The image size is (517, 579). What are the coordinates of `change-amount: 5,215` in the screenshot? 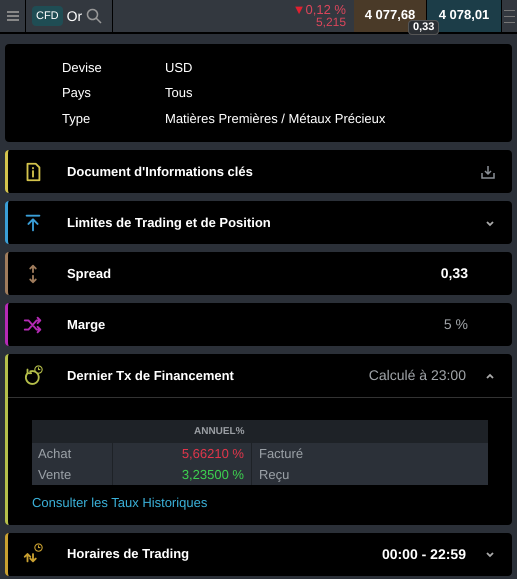 It's located at (331, 22).